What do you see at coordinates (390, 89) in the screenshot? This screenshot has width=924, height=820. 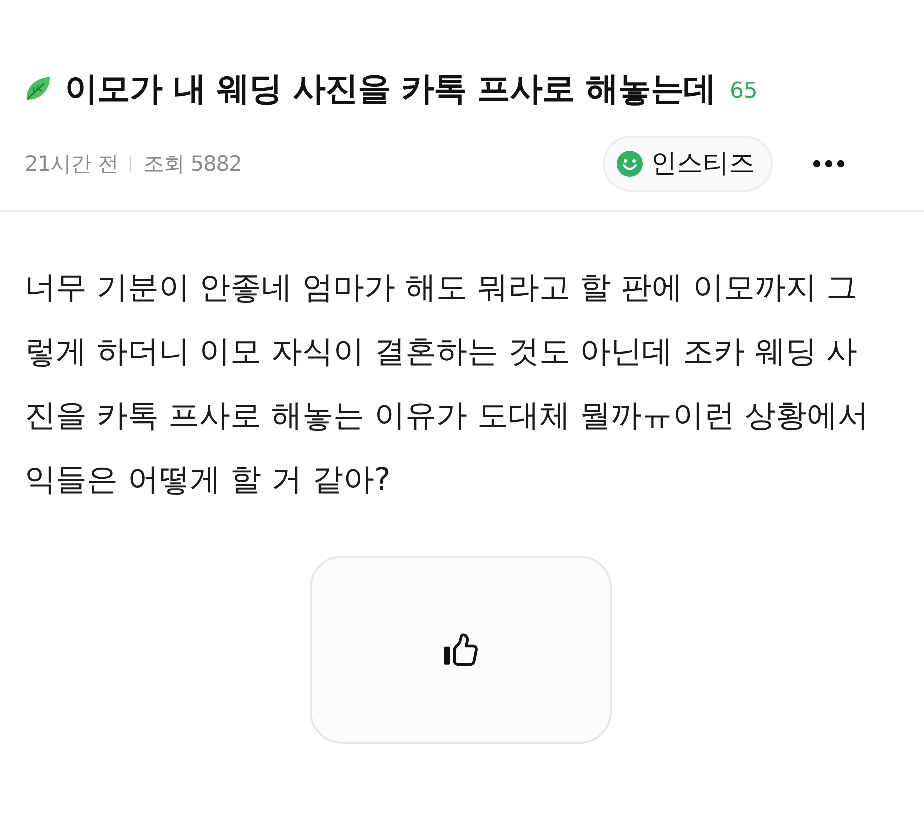 I see `post-title: 이모가 내 웨딩 사진을 카톡 프사로 해놓는데` at bounding box center [390, 89].